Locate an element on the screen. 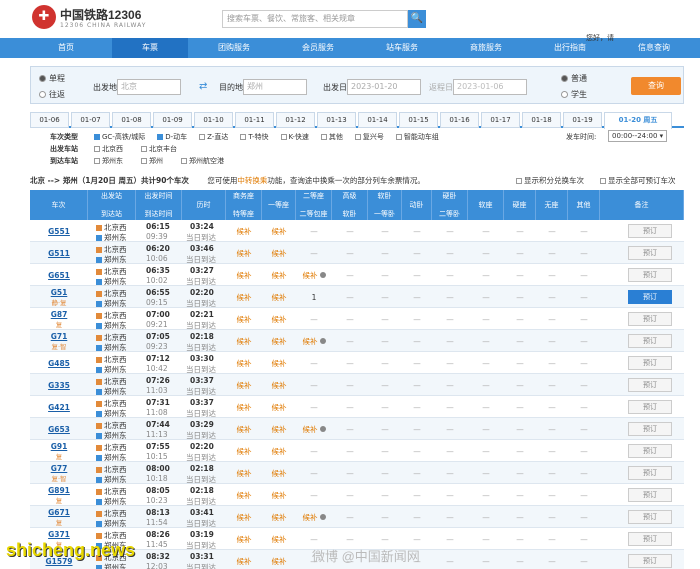 The image size is (700, 569). train-number-link: G891 is located at coordinates (59, 490).